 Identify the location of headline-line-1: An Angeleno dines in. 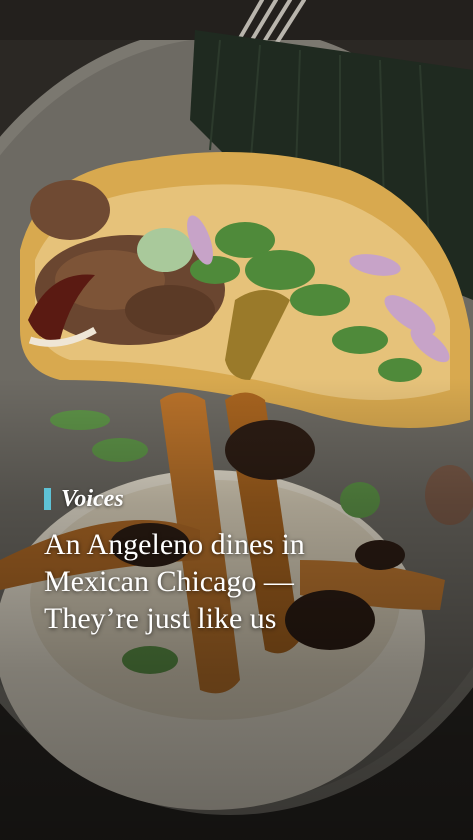
(174, 544).